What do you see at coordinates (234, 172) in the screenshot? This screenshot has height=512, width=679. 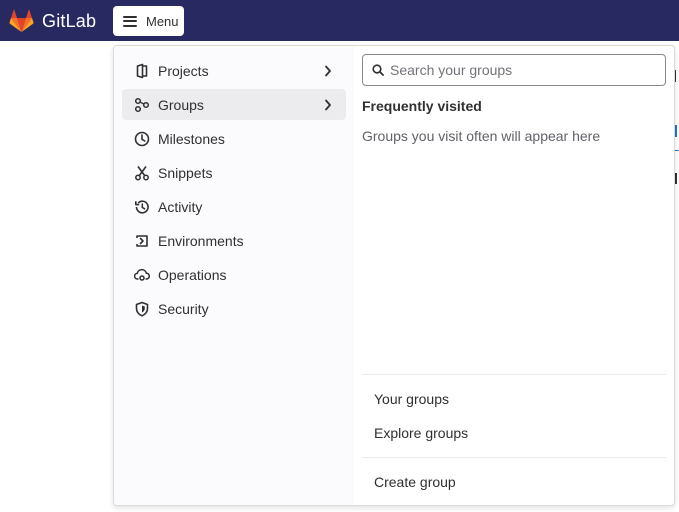 I see `menu-item-snippets: Snippets` at bounding box center [234, 172].